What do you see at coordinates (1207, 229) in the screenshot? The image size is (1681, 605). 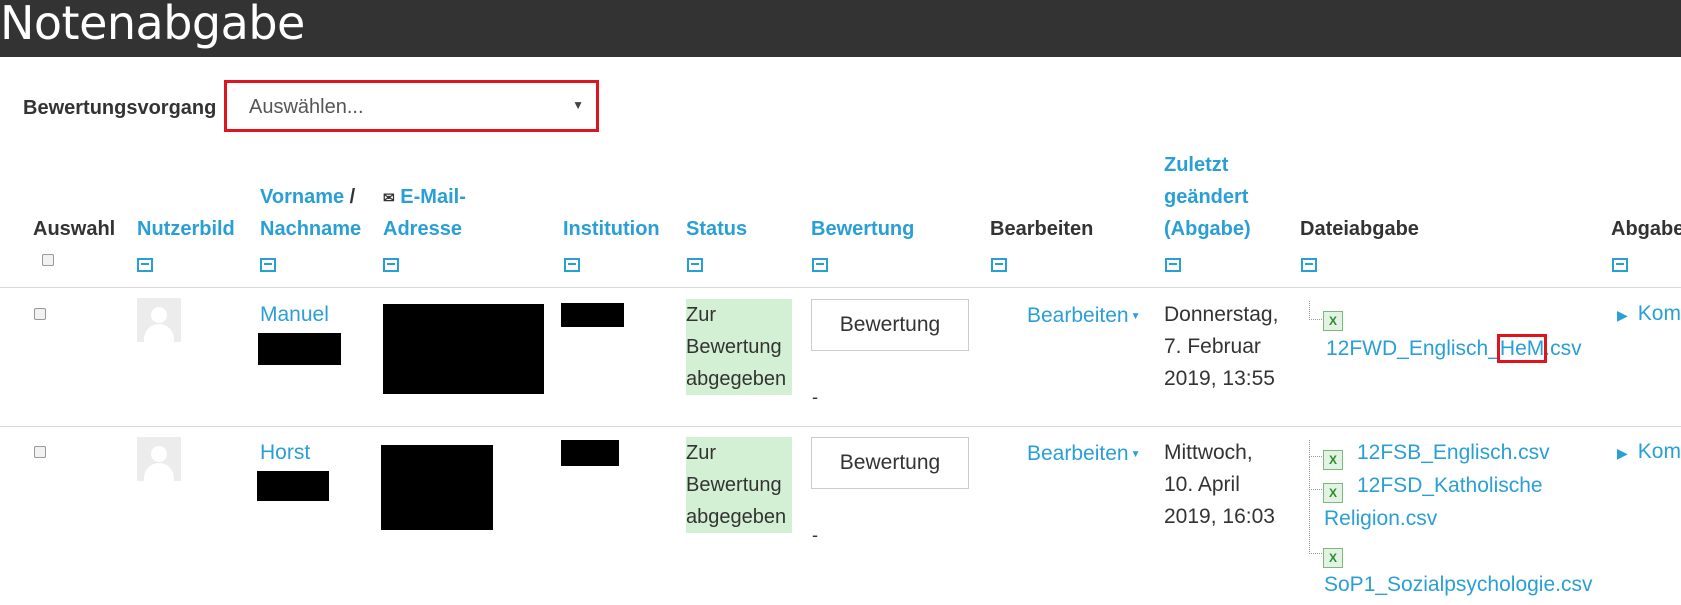 I see `sort-zuletzt-link-3: (Abgabe)` at bounding box center [1207, 229].